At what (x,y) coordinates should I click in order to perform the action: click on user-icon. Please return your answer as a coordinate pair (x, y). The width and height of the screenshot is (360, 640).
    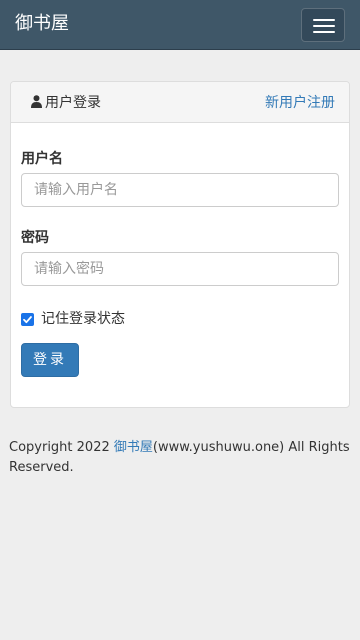
    Looking at the image, I should click on (36, 101).